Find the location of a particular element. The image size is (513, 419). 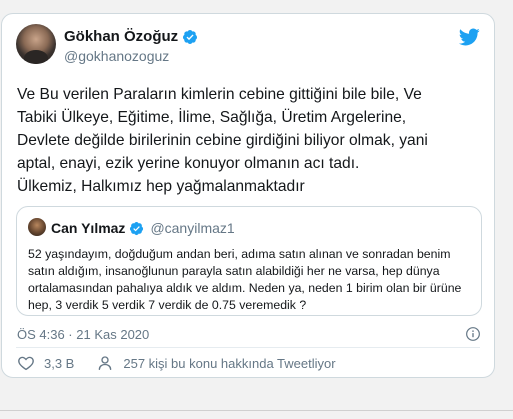

page-divider is located at coordinates (256, 410).